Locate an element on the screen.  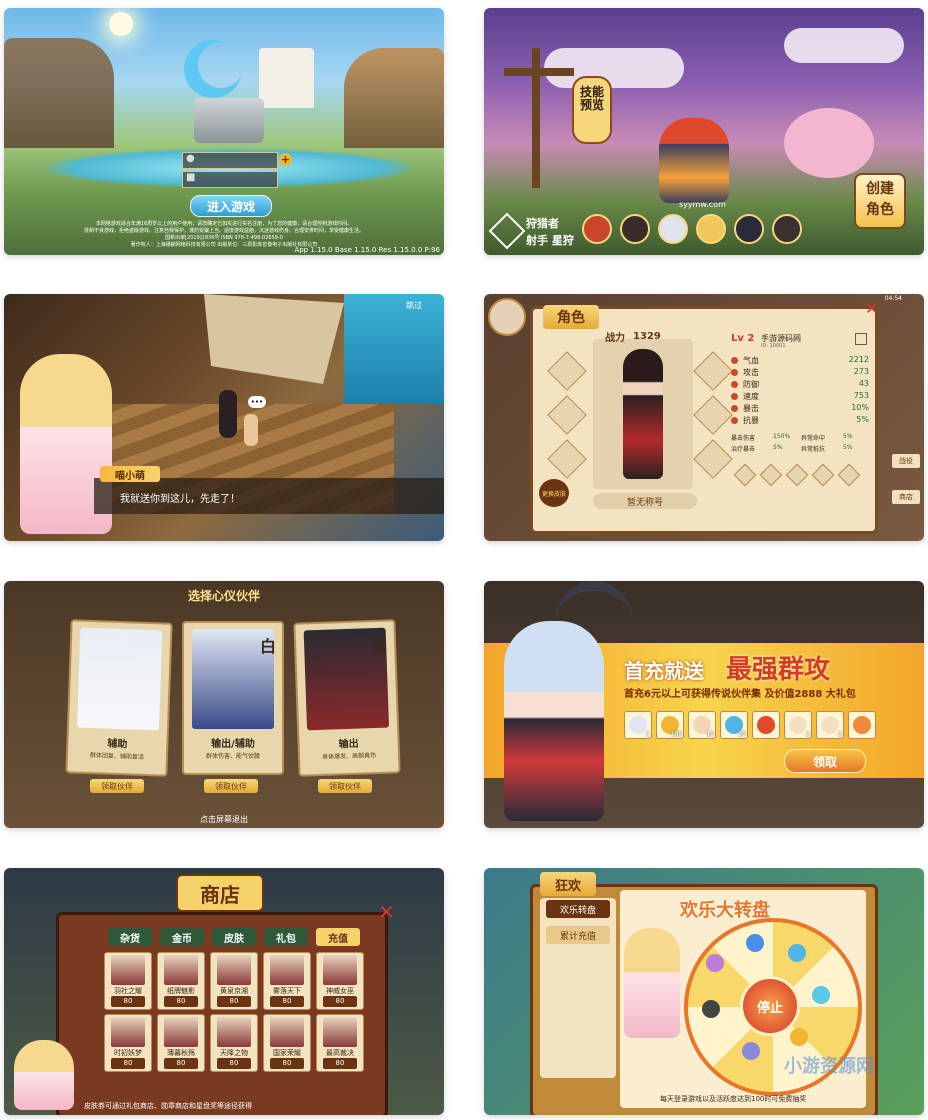
stat-label: 速度 is located at coordinates (751, 396).